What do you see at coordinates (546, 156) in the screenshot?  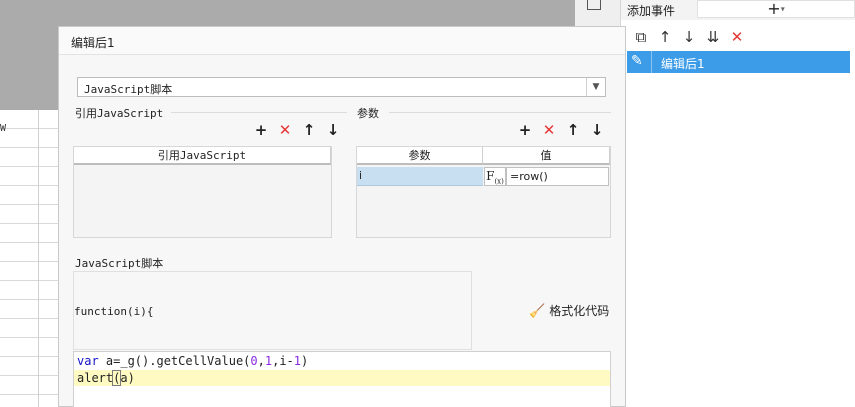 I see `value-column-header: 值` at bounding box center [546, 156].